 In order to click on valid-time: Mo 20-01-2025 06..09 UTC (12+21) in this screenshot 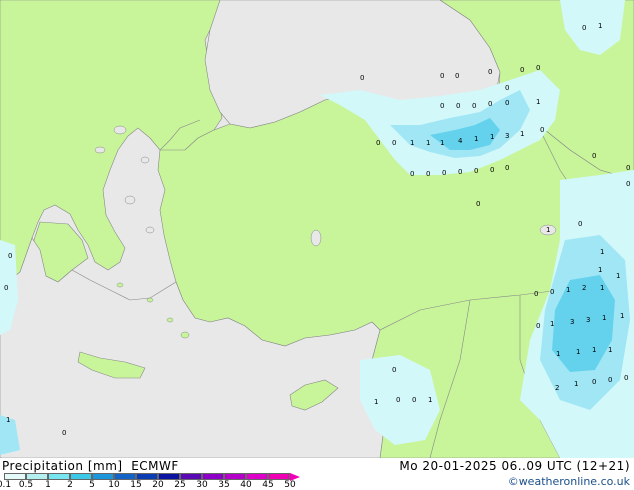, I will do `click(514, 466)`.